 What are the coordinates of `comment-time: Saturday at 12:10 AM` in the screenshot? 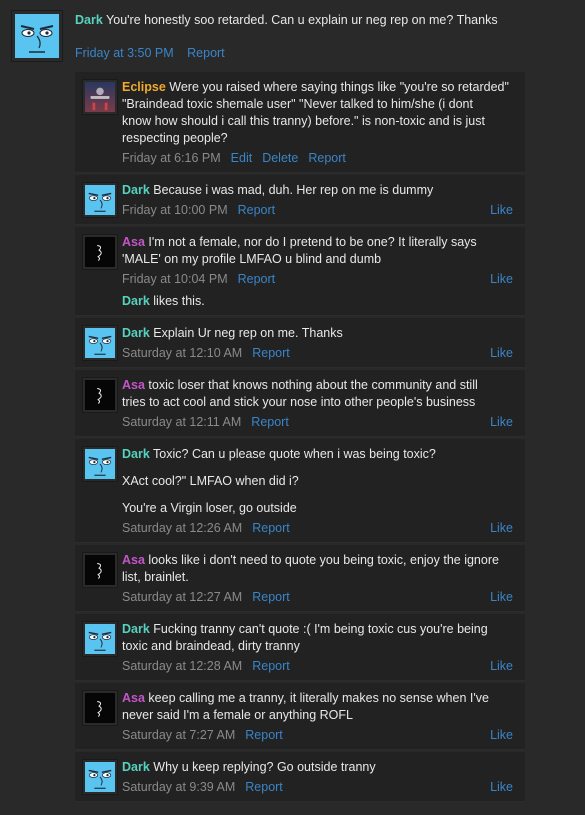 It's located at (182, 353).